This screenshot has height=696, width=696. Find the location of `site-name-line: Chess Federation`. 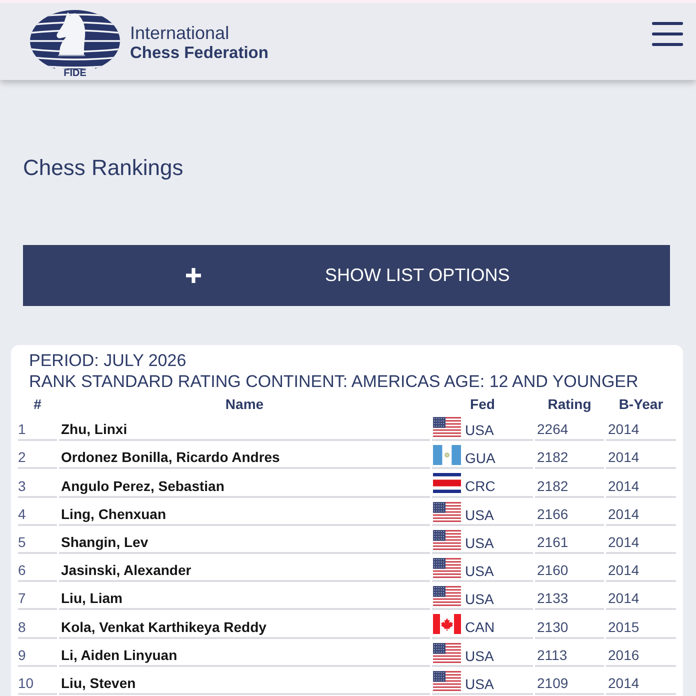

site-name-line: Chess Federation is located at coordinates (199, 53).